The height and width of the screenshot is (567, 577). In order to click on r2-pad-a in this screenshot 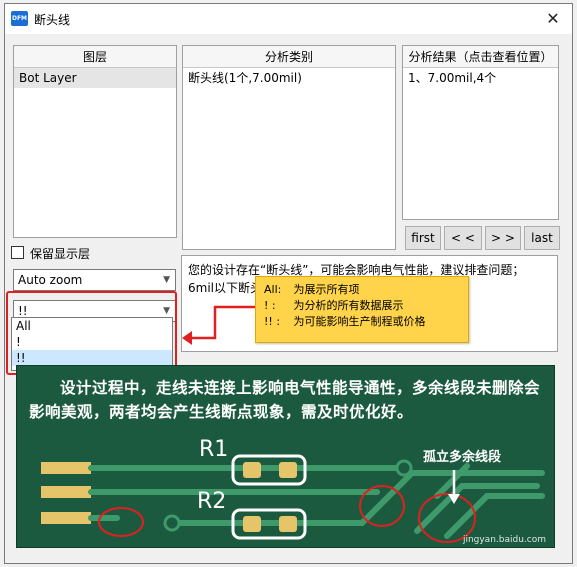, I will do `click(252, 524)`.